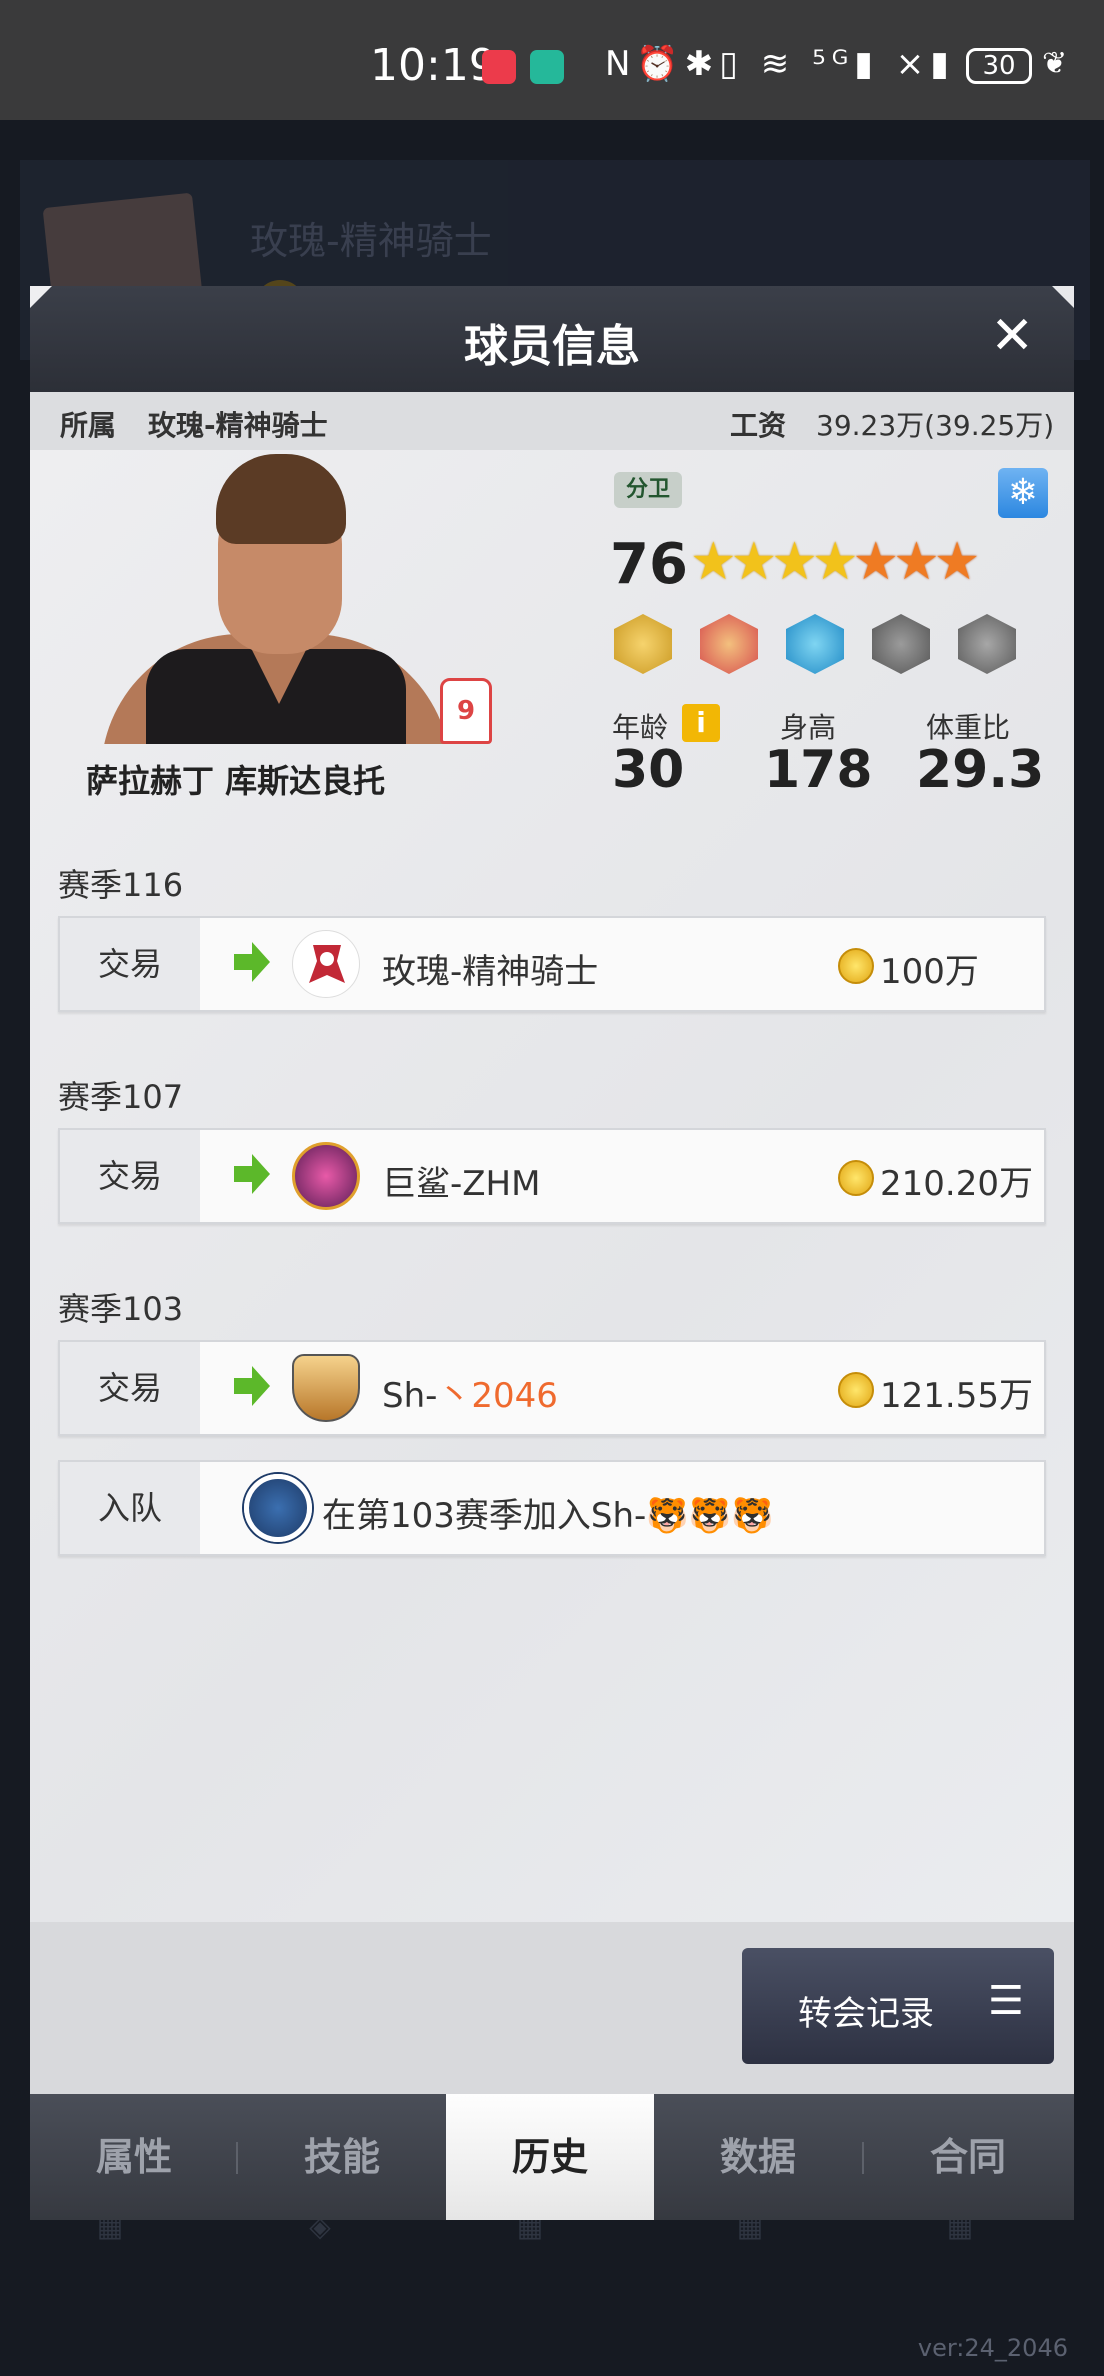 Image resolution: width=1104 pixels, height=2376 pixels. Describe the element at coordinates (649, 564) in the screenshot. I see `overall-rating: 76` at that location.